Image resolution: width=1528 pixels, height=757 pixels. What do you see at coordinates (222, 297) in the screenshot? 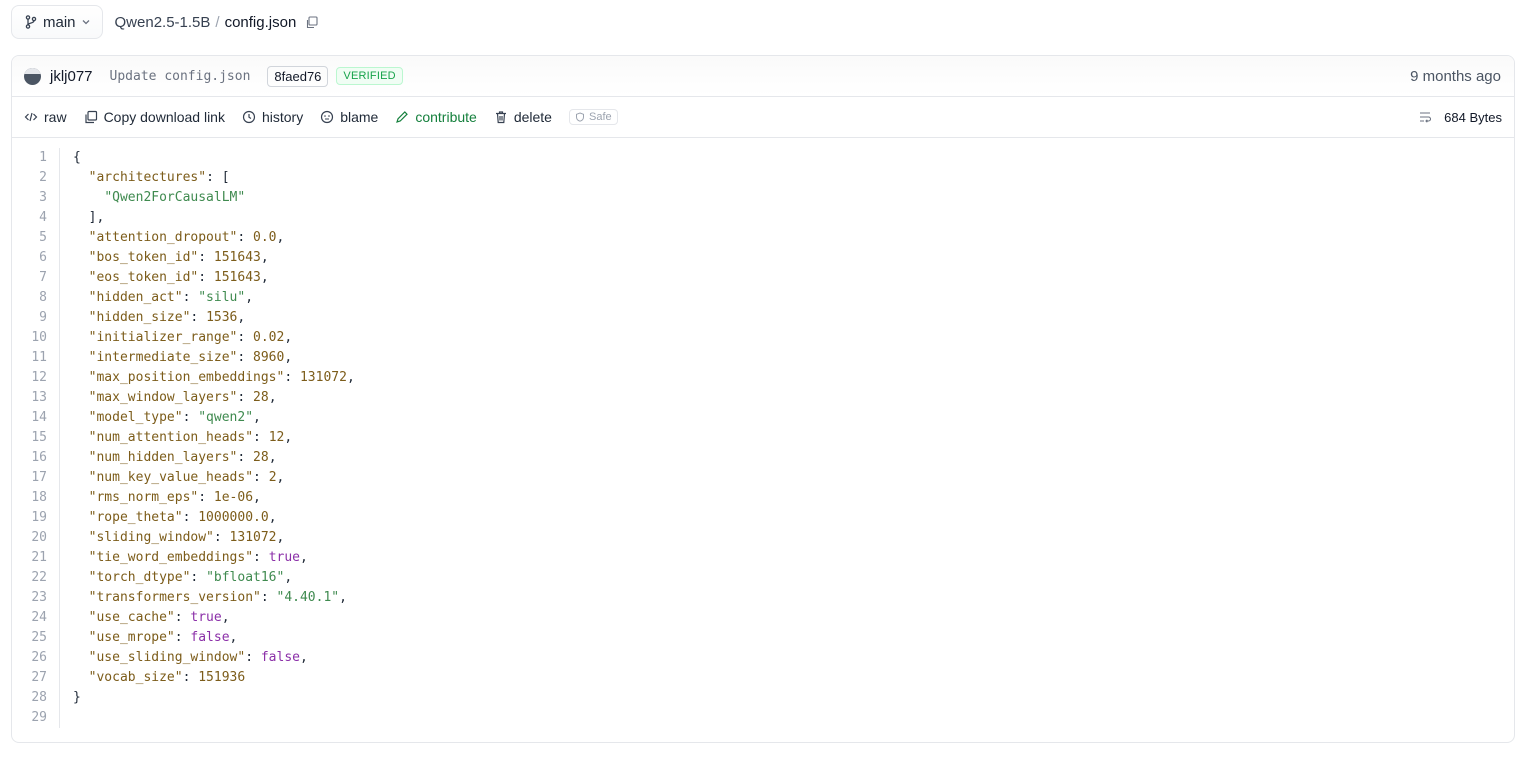
I see `code-token: "silu"` at bounding box center [222, 297].